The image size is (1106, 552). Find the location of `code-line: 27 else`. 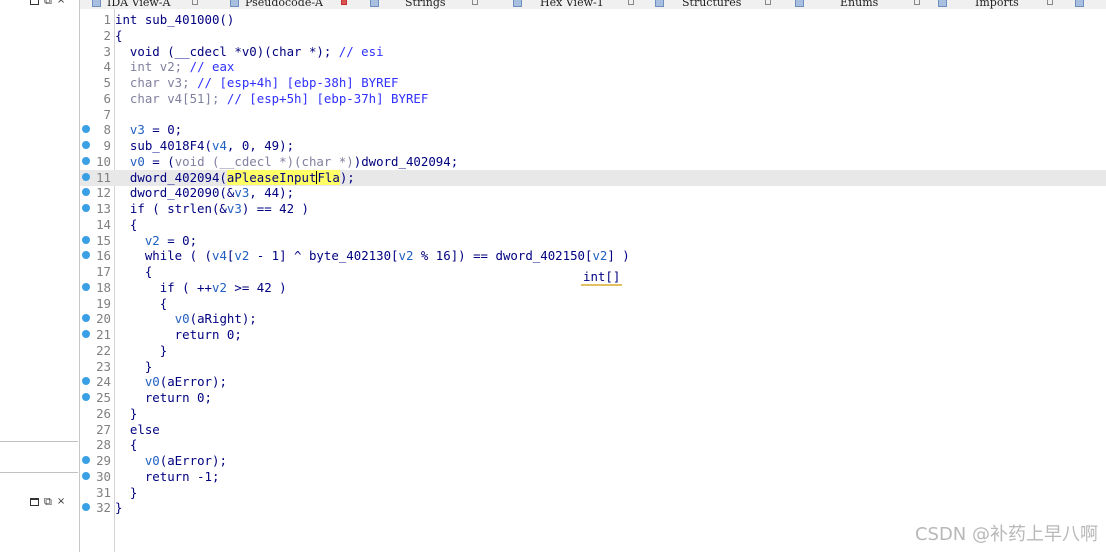

code-line: 27 else is located at coordinates (593, 430).